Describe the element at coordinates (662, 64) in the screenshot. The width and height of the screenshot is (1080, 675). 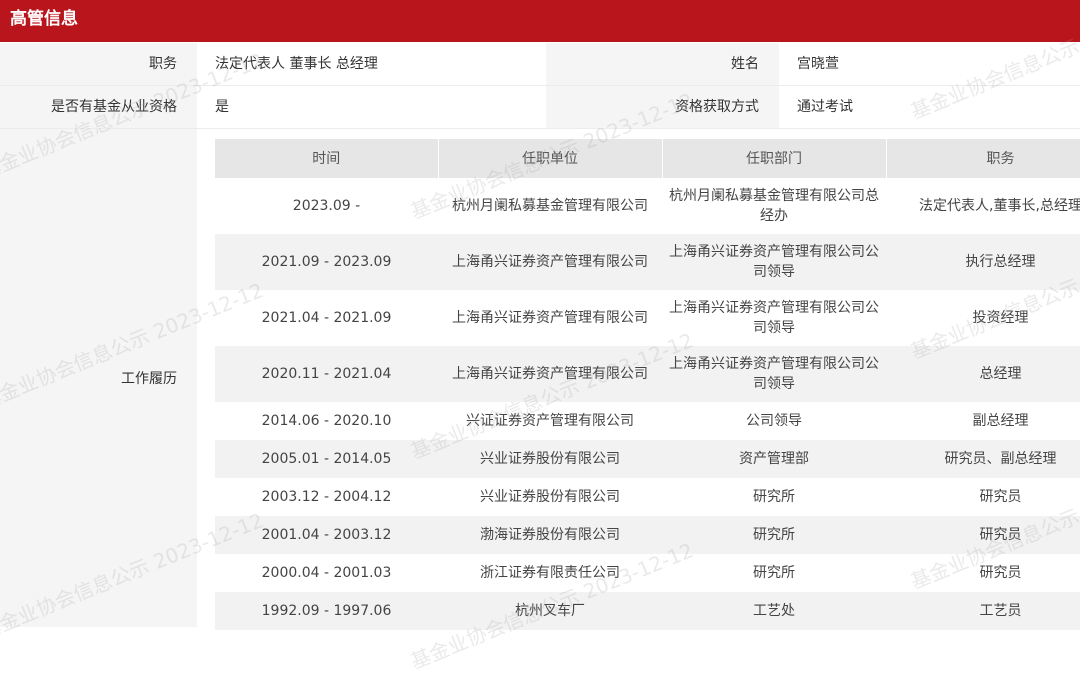
I see `name-label: 姓名` at that location.